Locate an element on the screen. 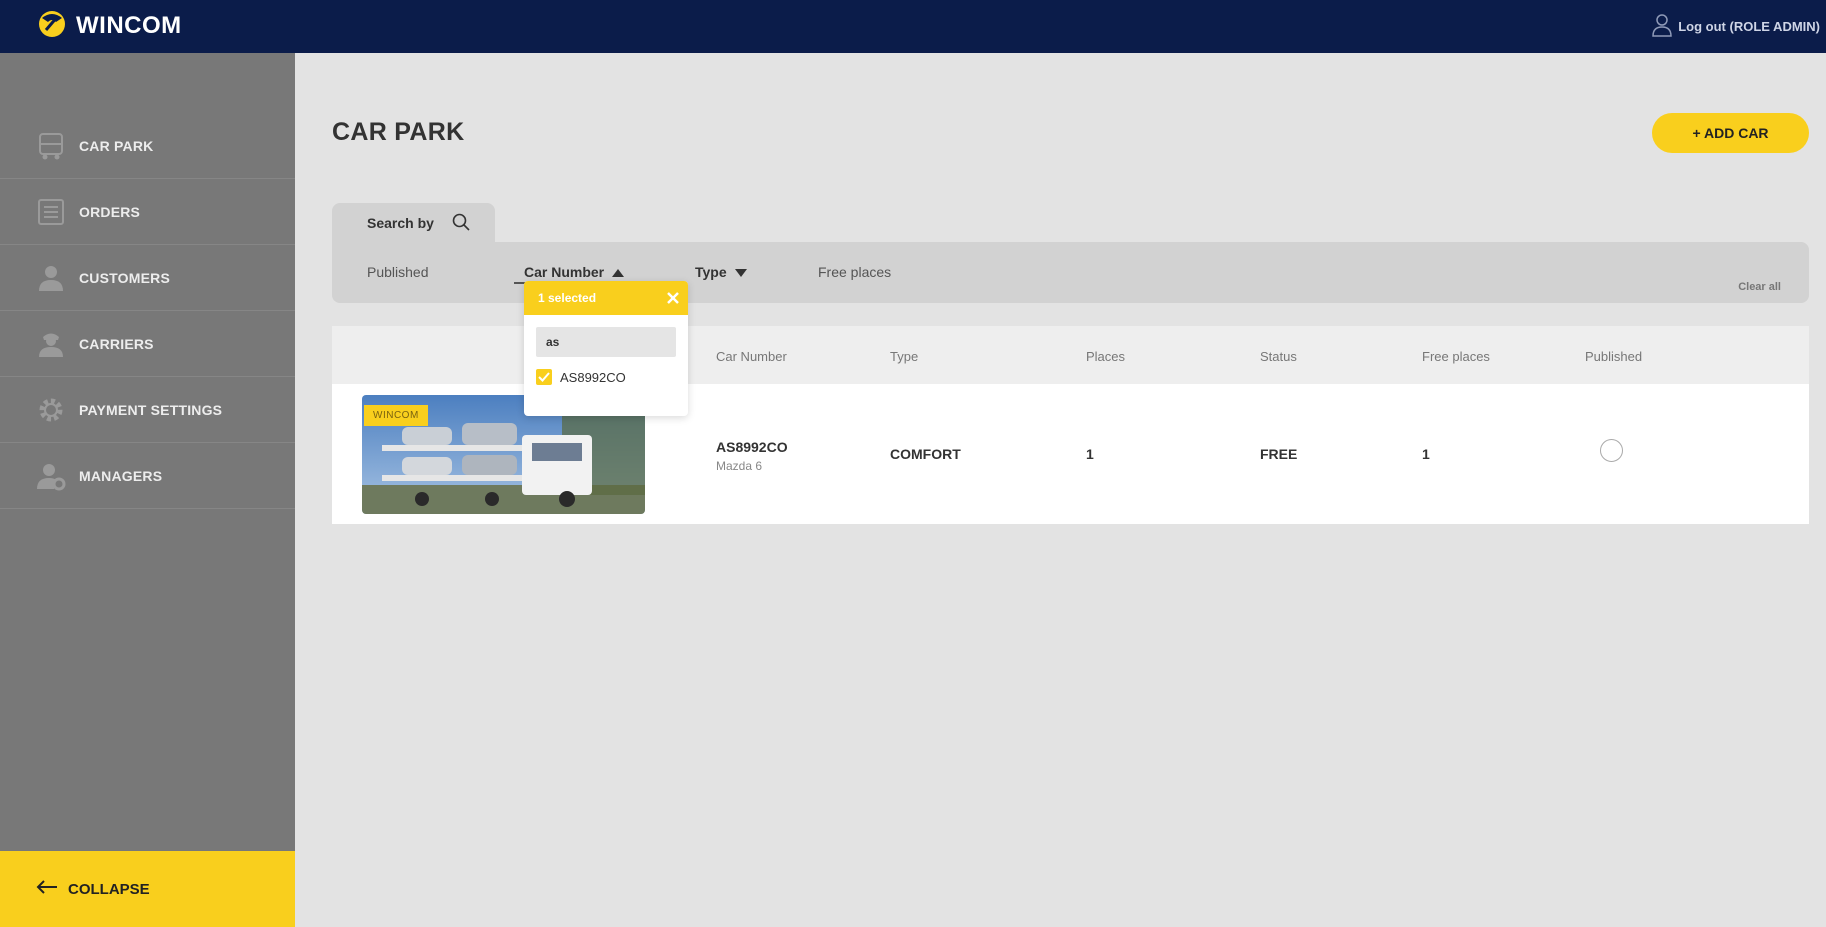 The width and height of the screenshot is (1826, 927). customer-icon is located at coordinates (51, 278).